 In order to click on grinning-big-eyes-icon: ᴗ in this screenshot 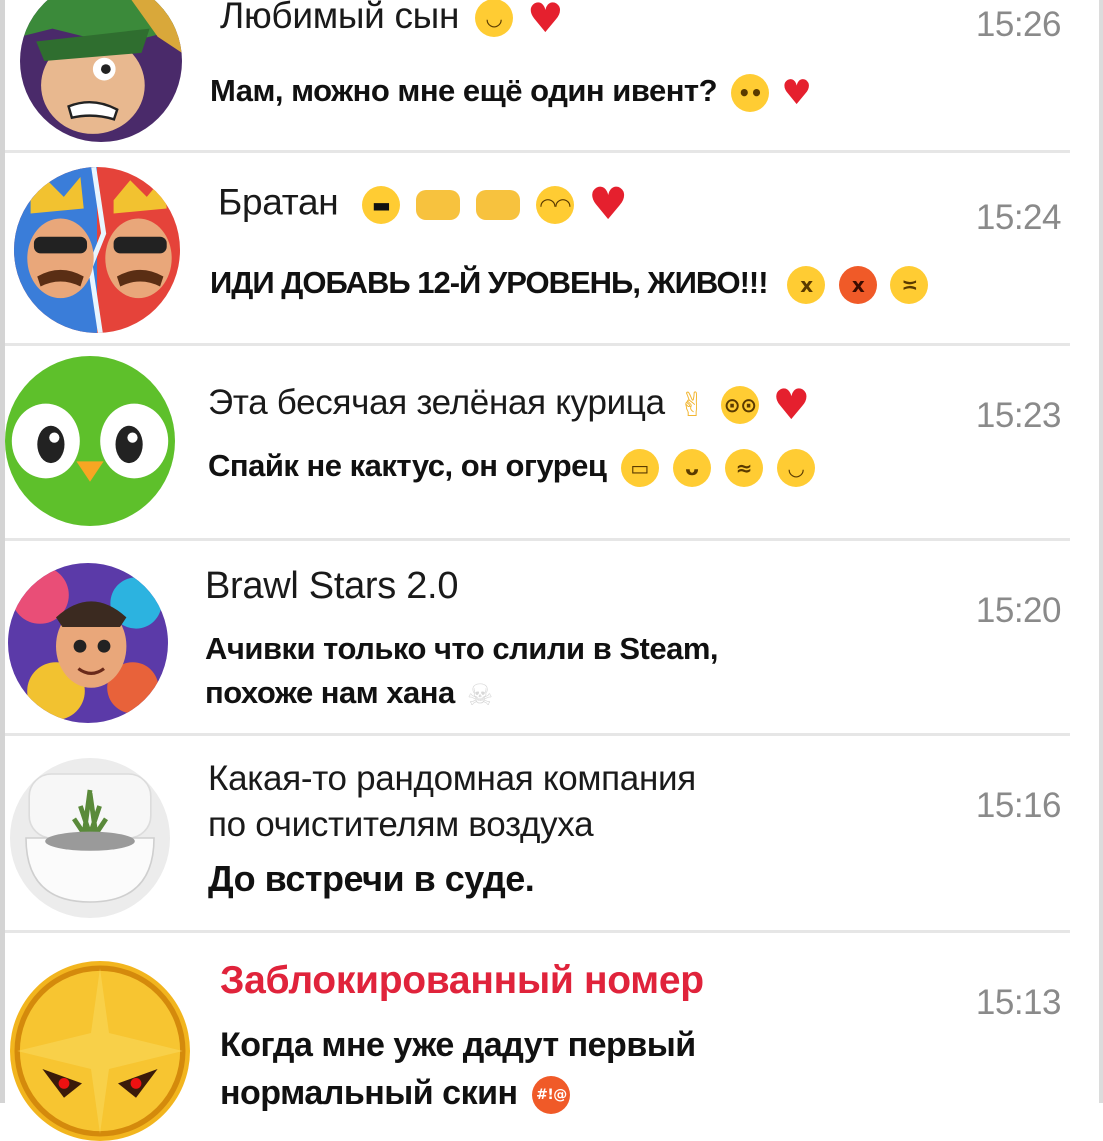, I will do `click(691, 467)`.